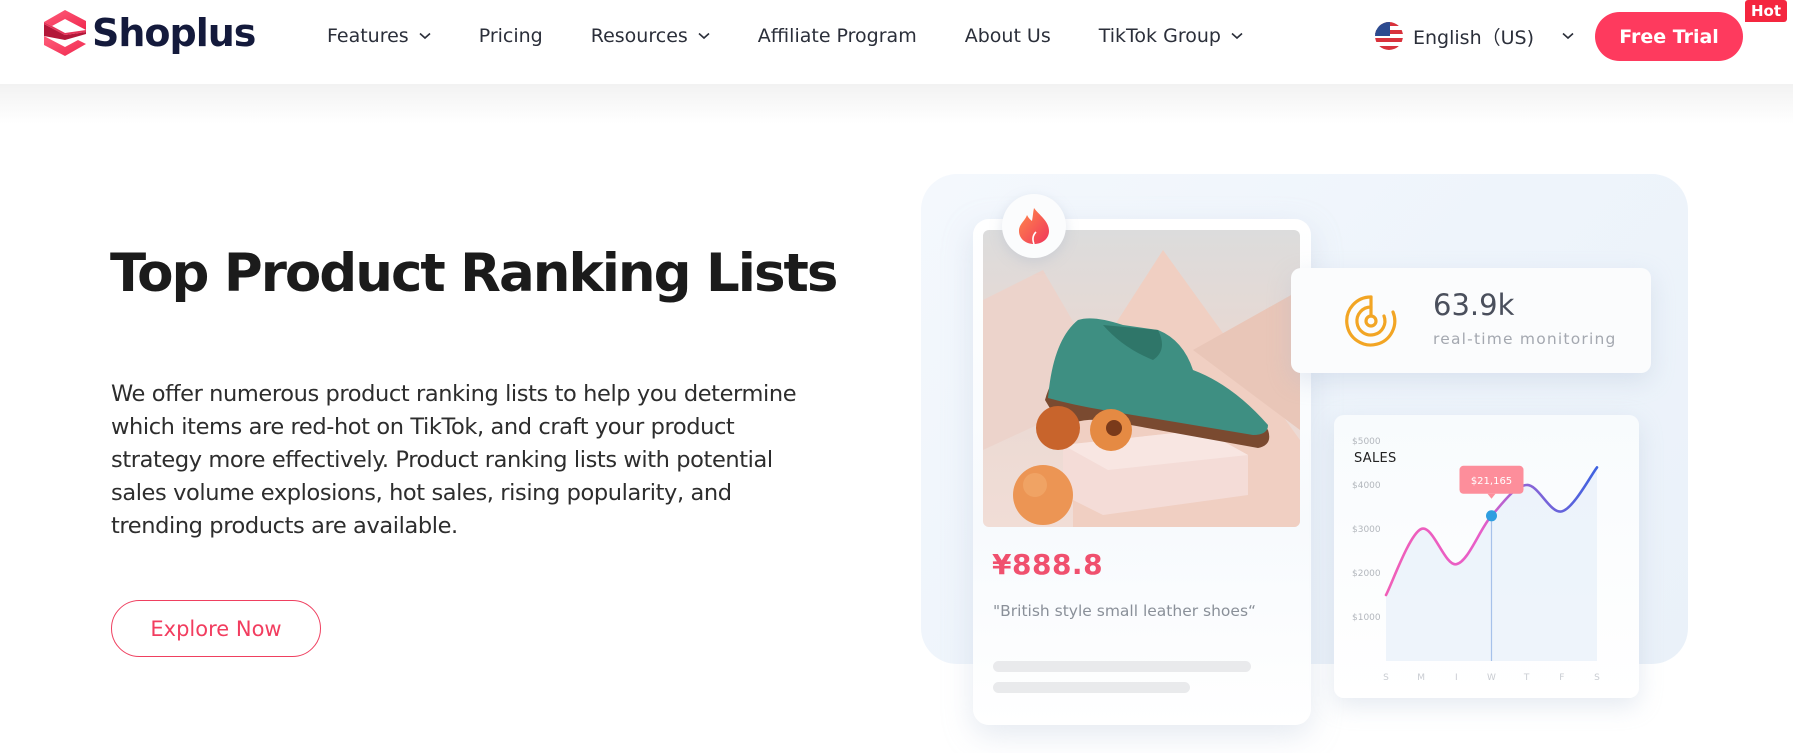 This screenshot has height=753, width=1793. What do you see at coordinates (1159, 36) in the screenshot?
I see `nav-tiktok-label: TikTok Group` at bounding box center [1159, 36].